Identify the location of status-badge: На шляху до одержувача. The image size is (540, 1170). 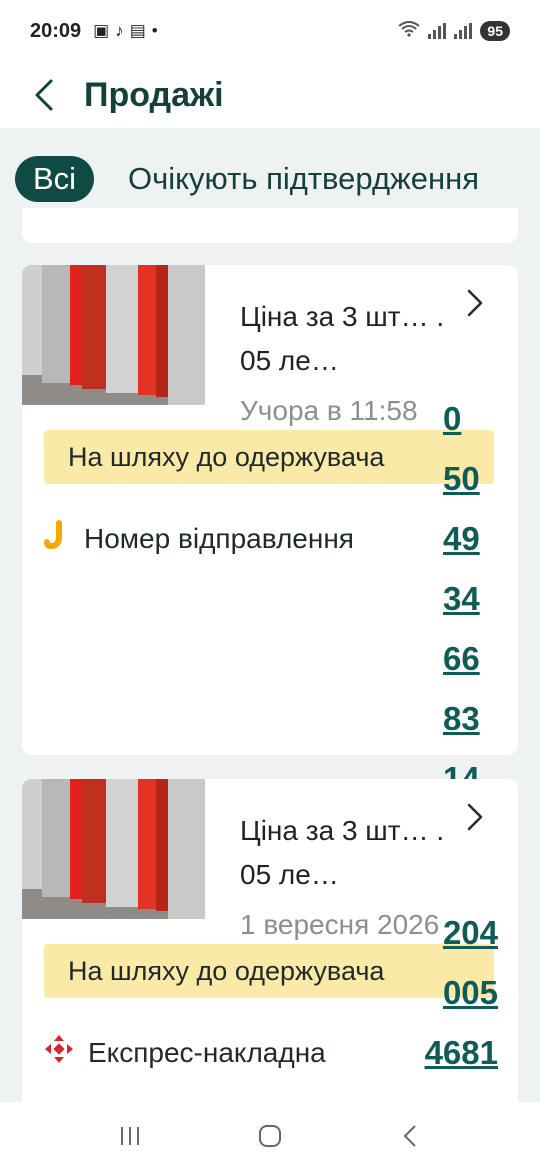
(269, 457).